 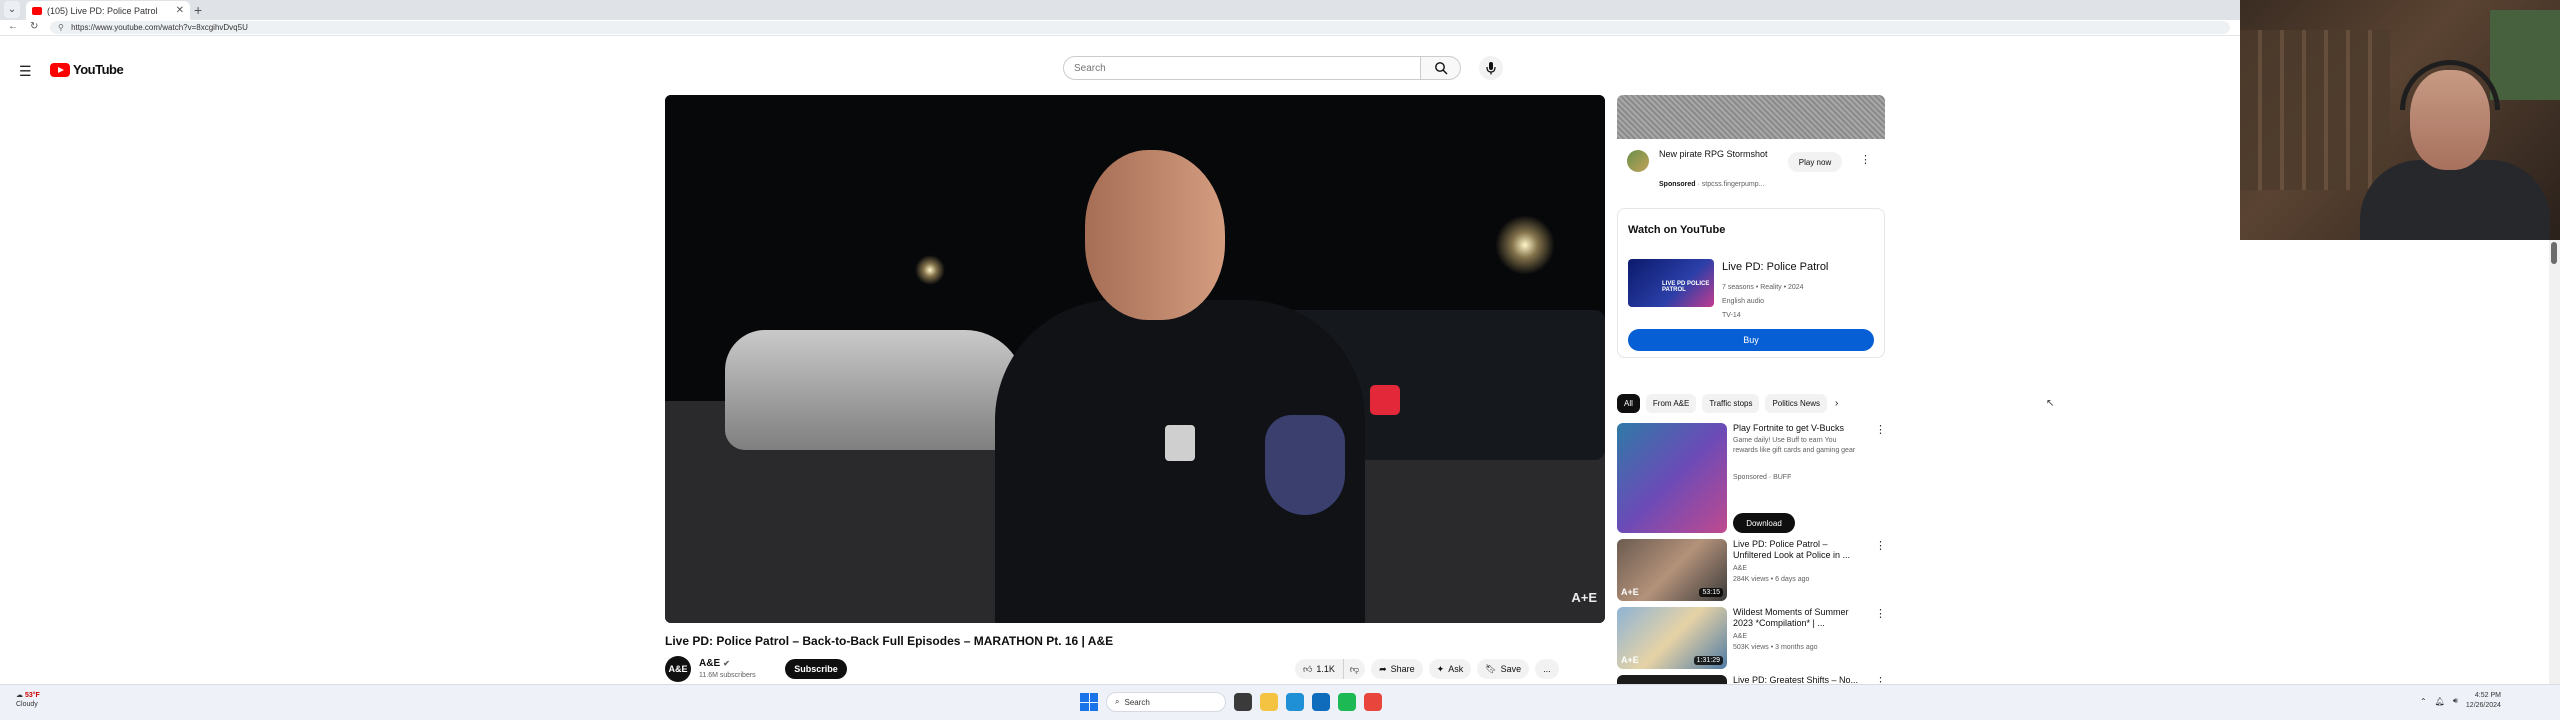 I want to click on video-frame-distant-light, so click(x=930, y=270).